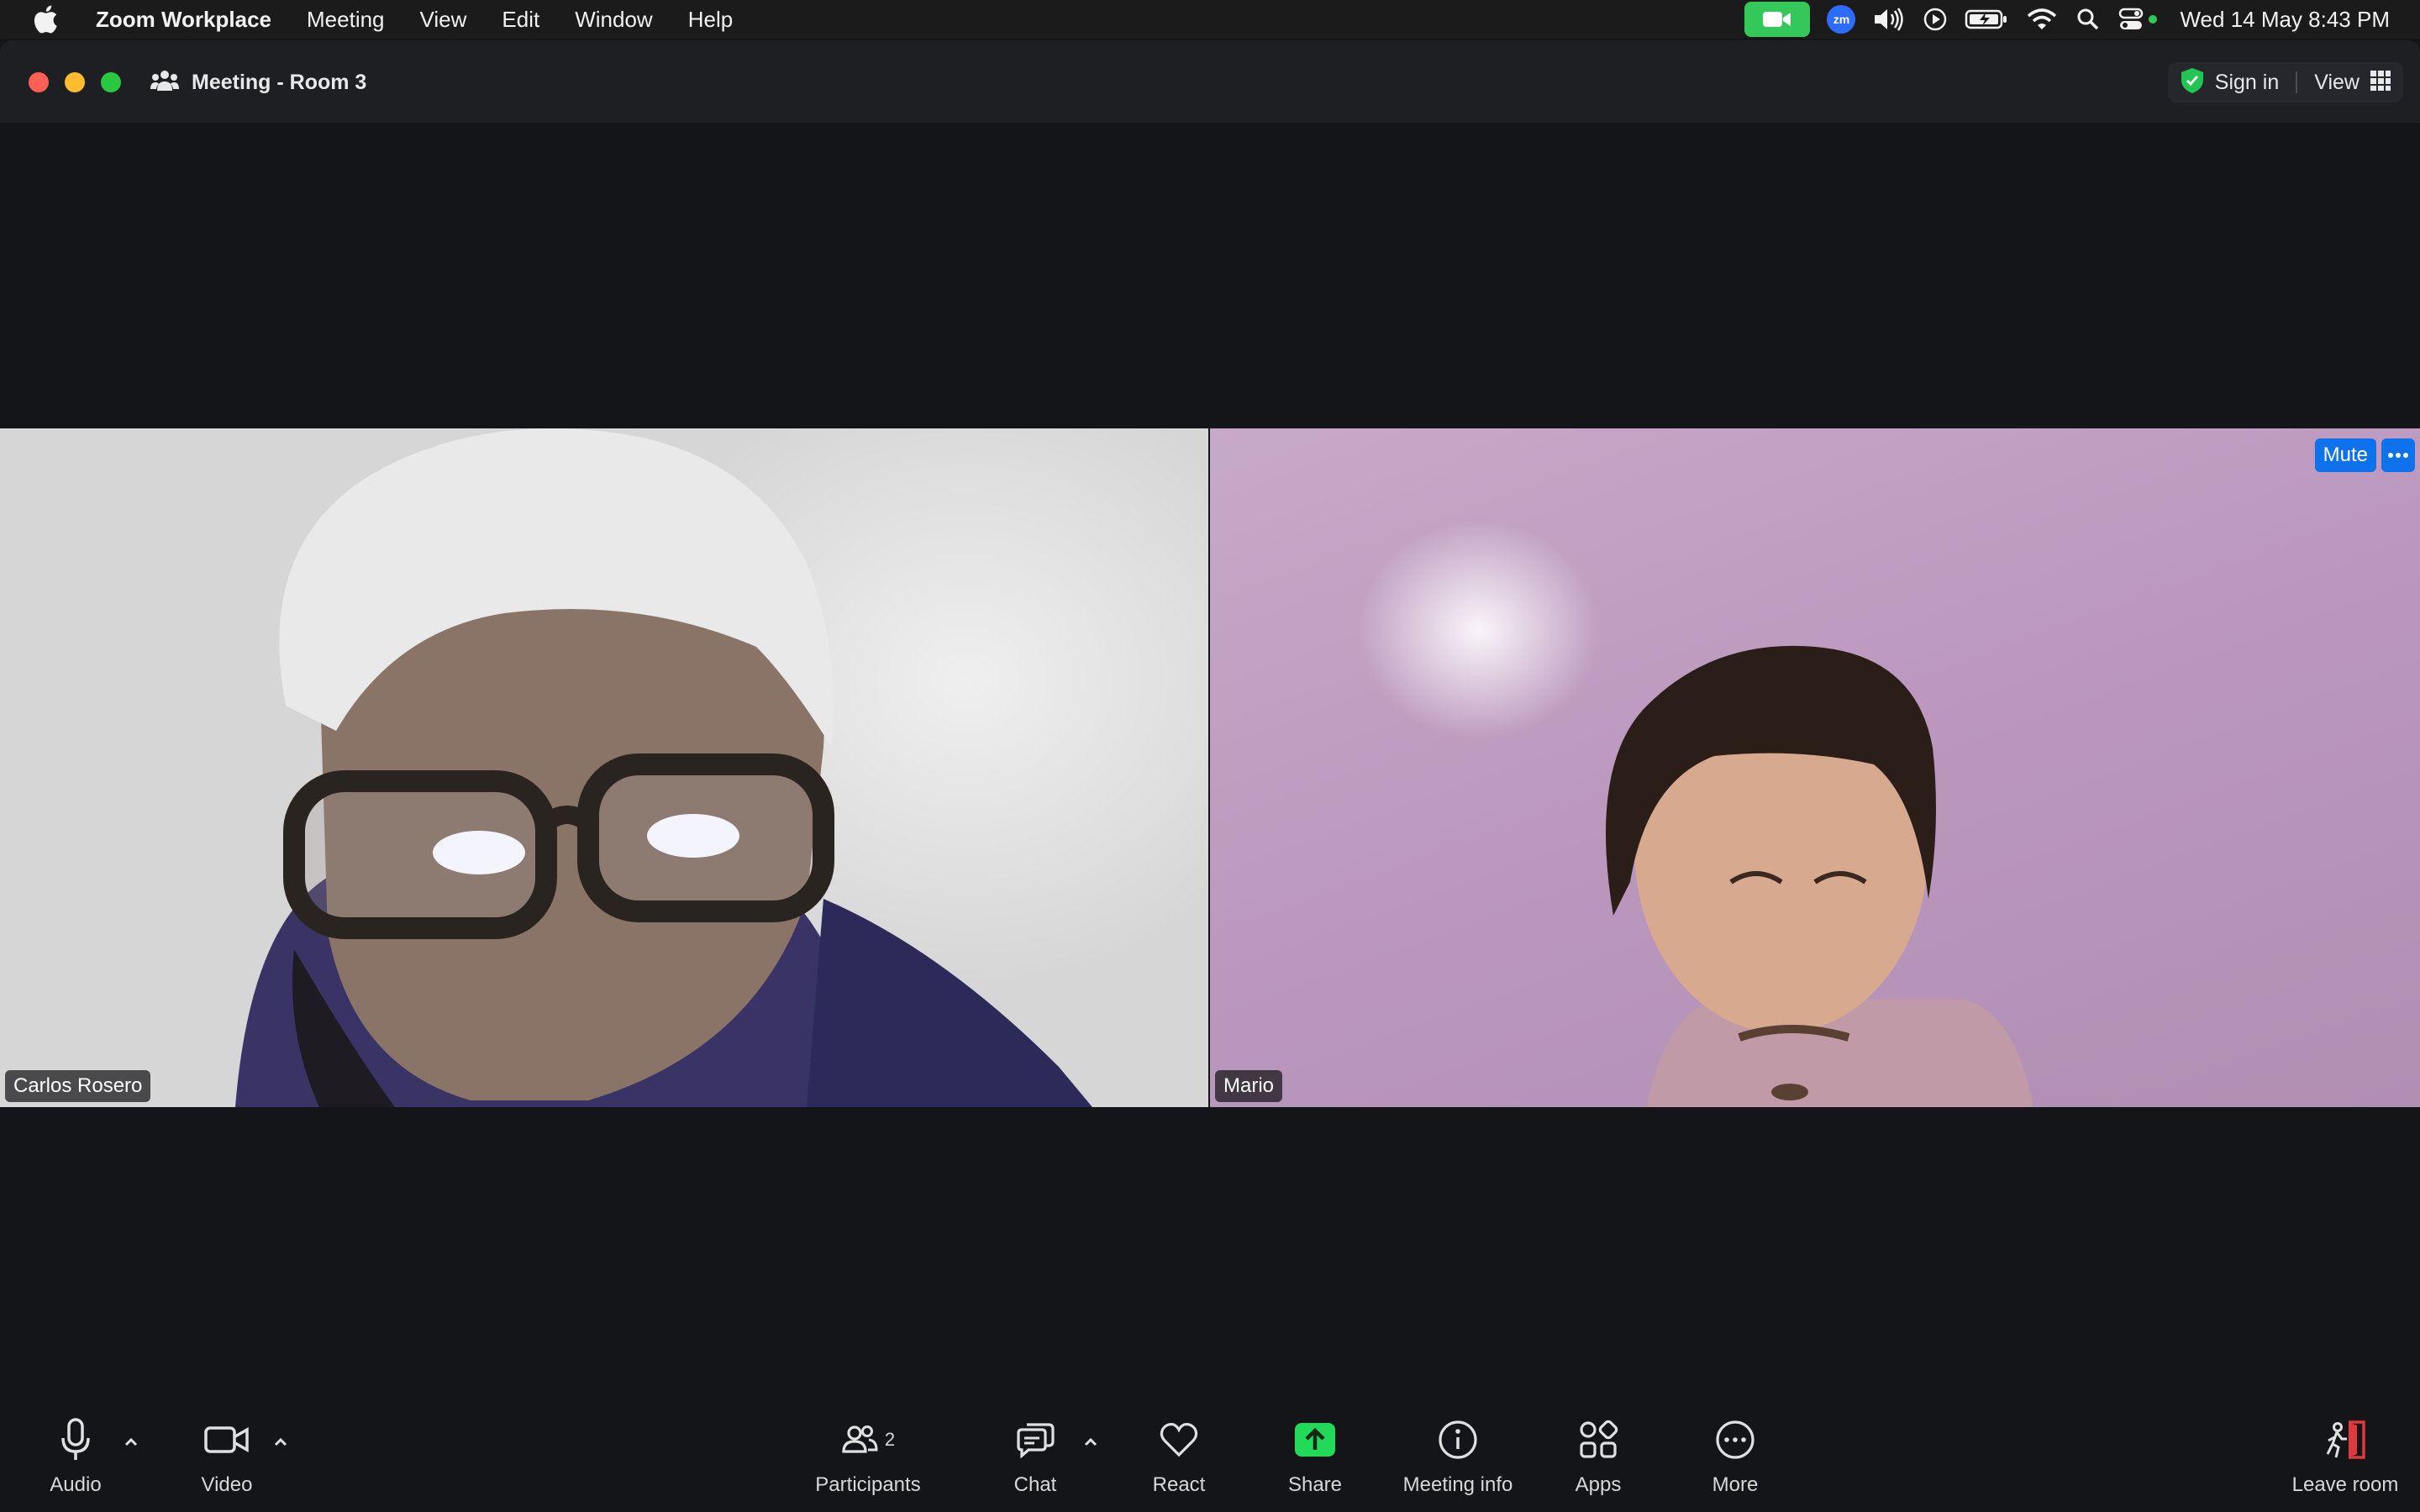 Image resolution: width=2420 pixels, height=1512 pixels. Describe the element at coordinates (111, 82) in the screenshot. I see `fullscreen-window-button` at that location.